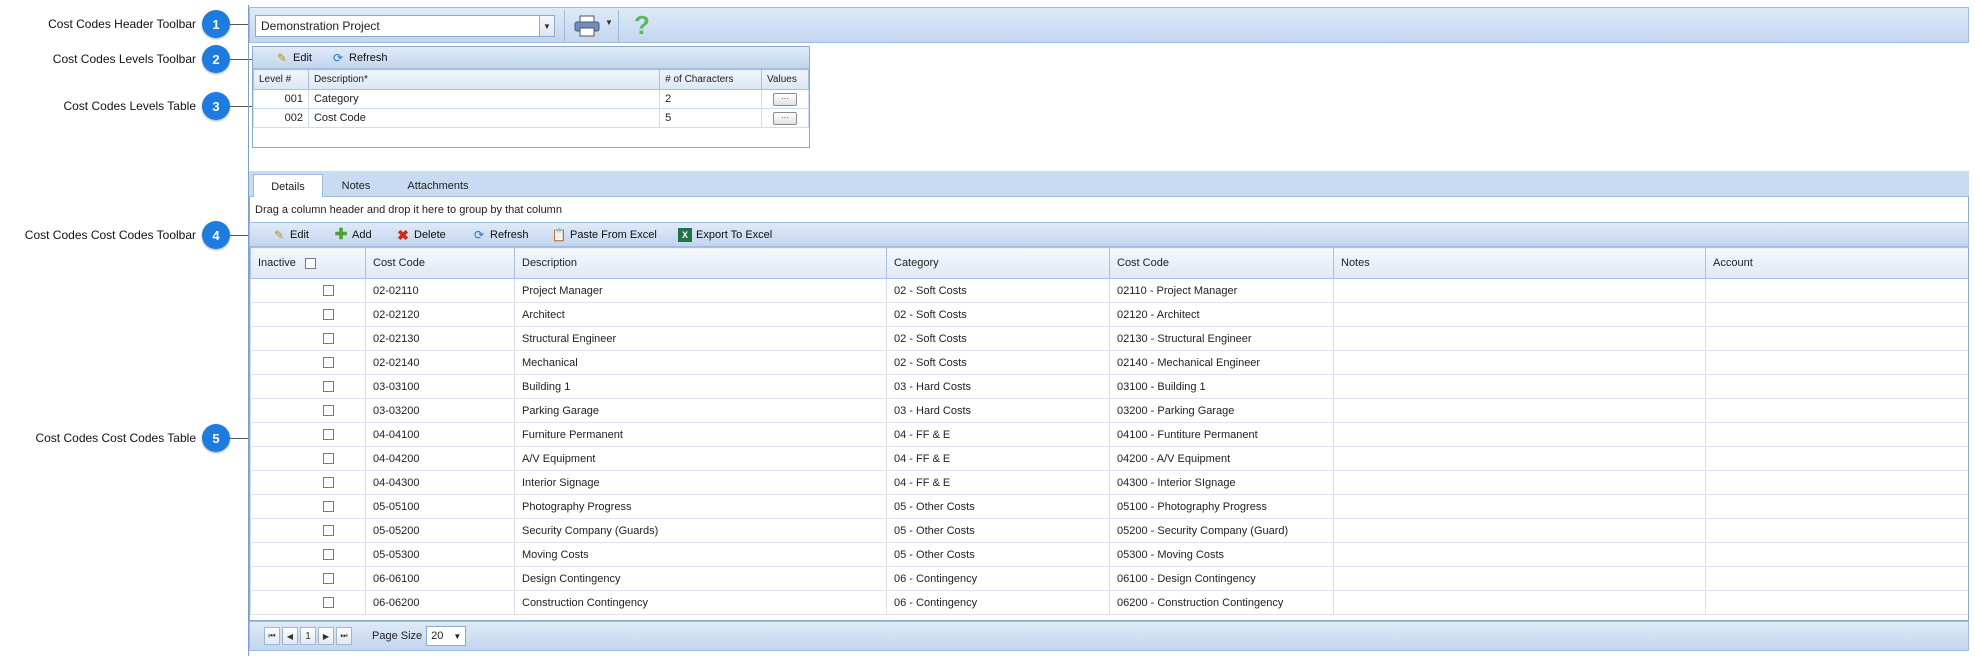 Image resolution: width=1975 pixels, height=656 pixels. Describe the element at coordinates (290, 235) in the screenshot. I see `cc-edit-button: ✎ Edit` at that location.